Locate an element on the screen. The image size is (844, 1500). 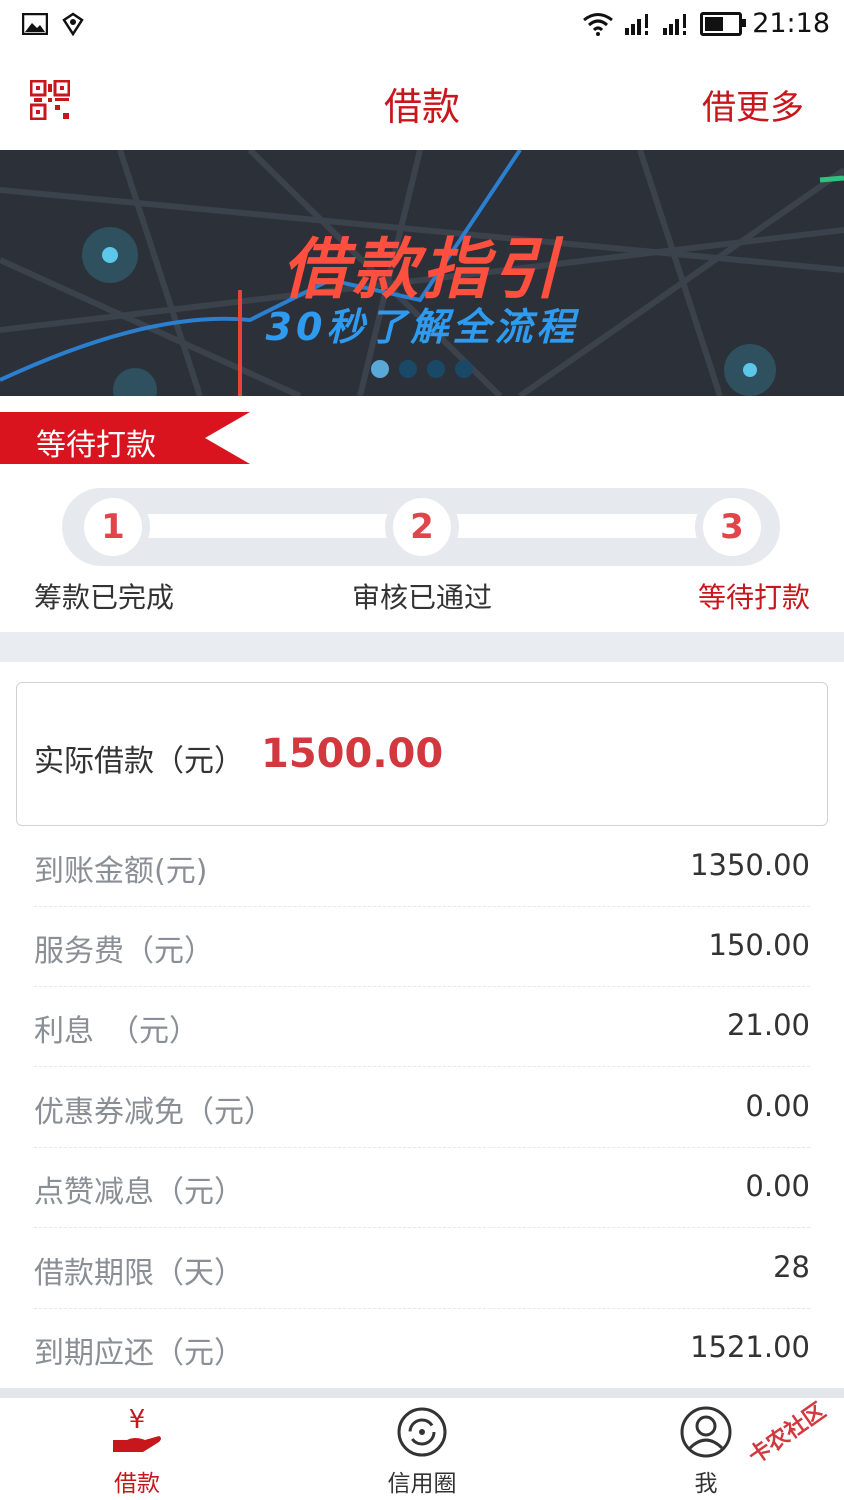
status-ribbon: 等待打款 is located at coordinates (125, 438).